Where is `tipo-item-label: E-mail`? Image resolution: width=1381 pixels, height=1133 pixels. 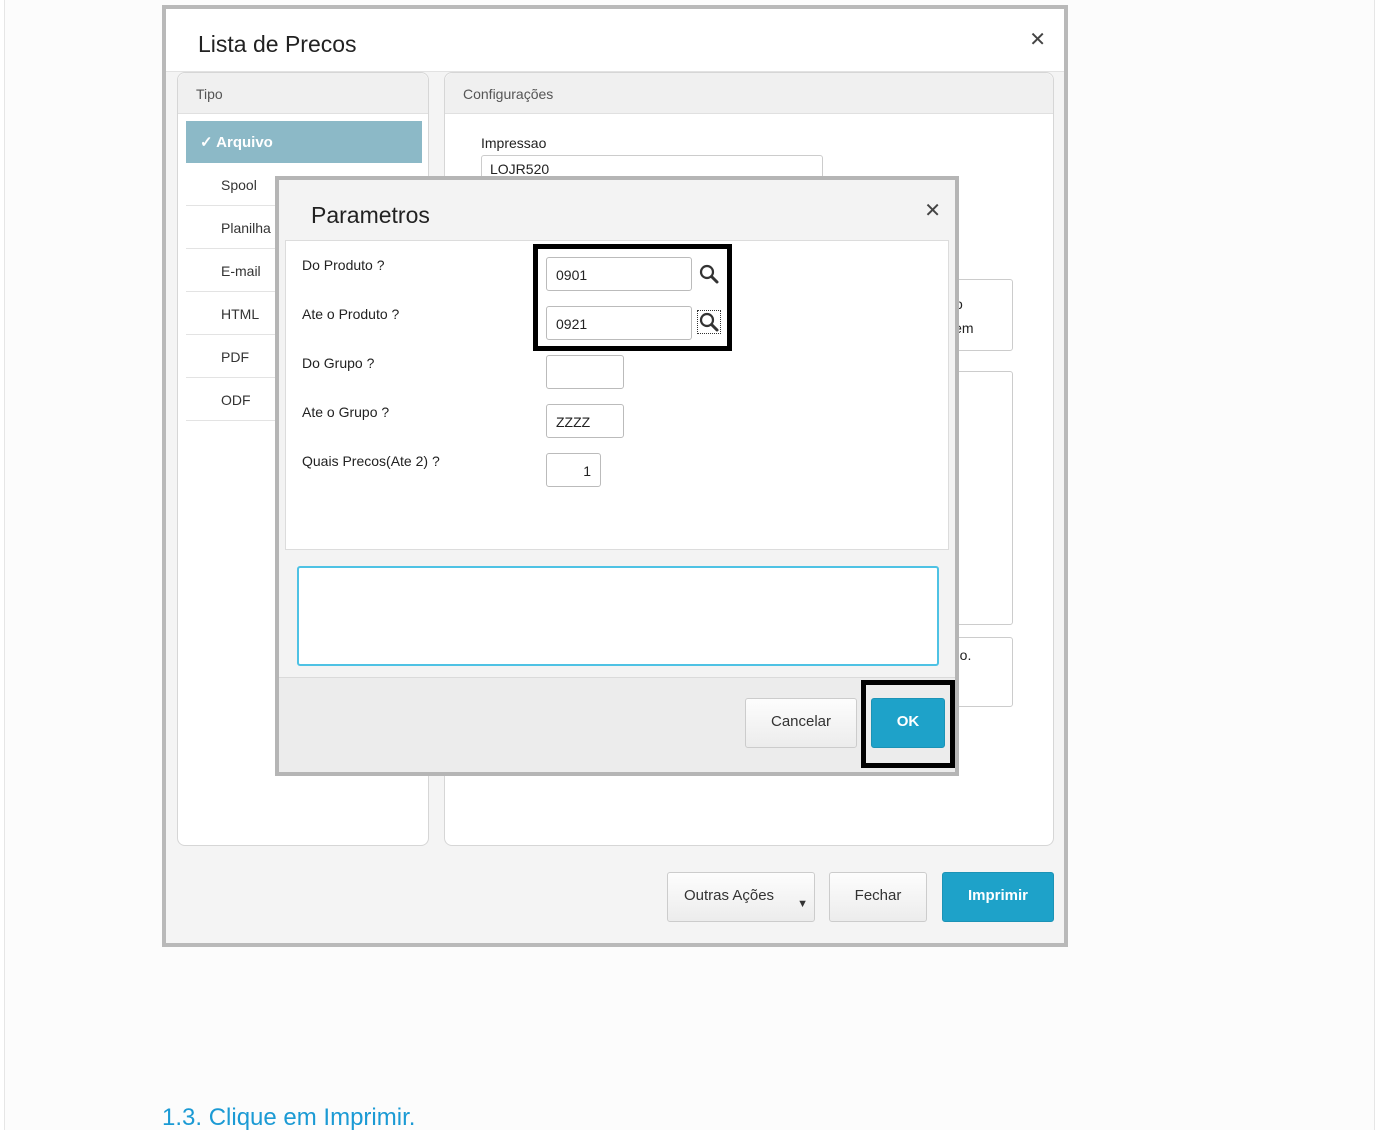
tipo-item-label: E-mail is located at coordinates (241, 271).